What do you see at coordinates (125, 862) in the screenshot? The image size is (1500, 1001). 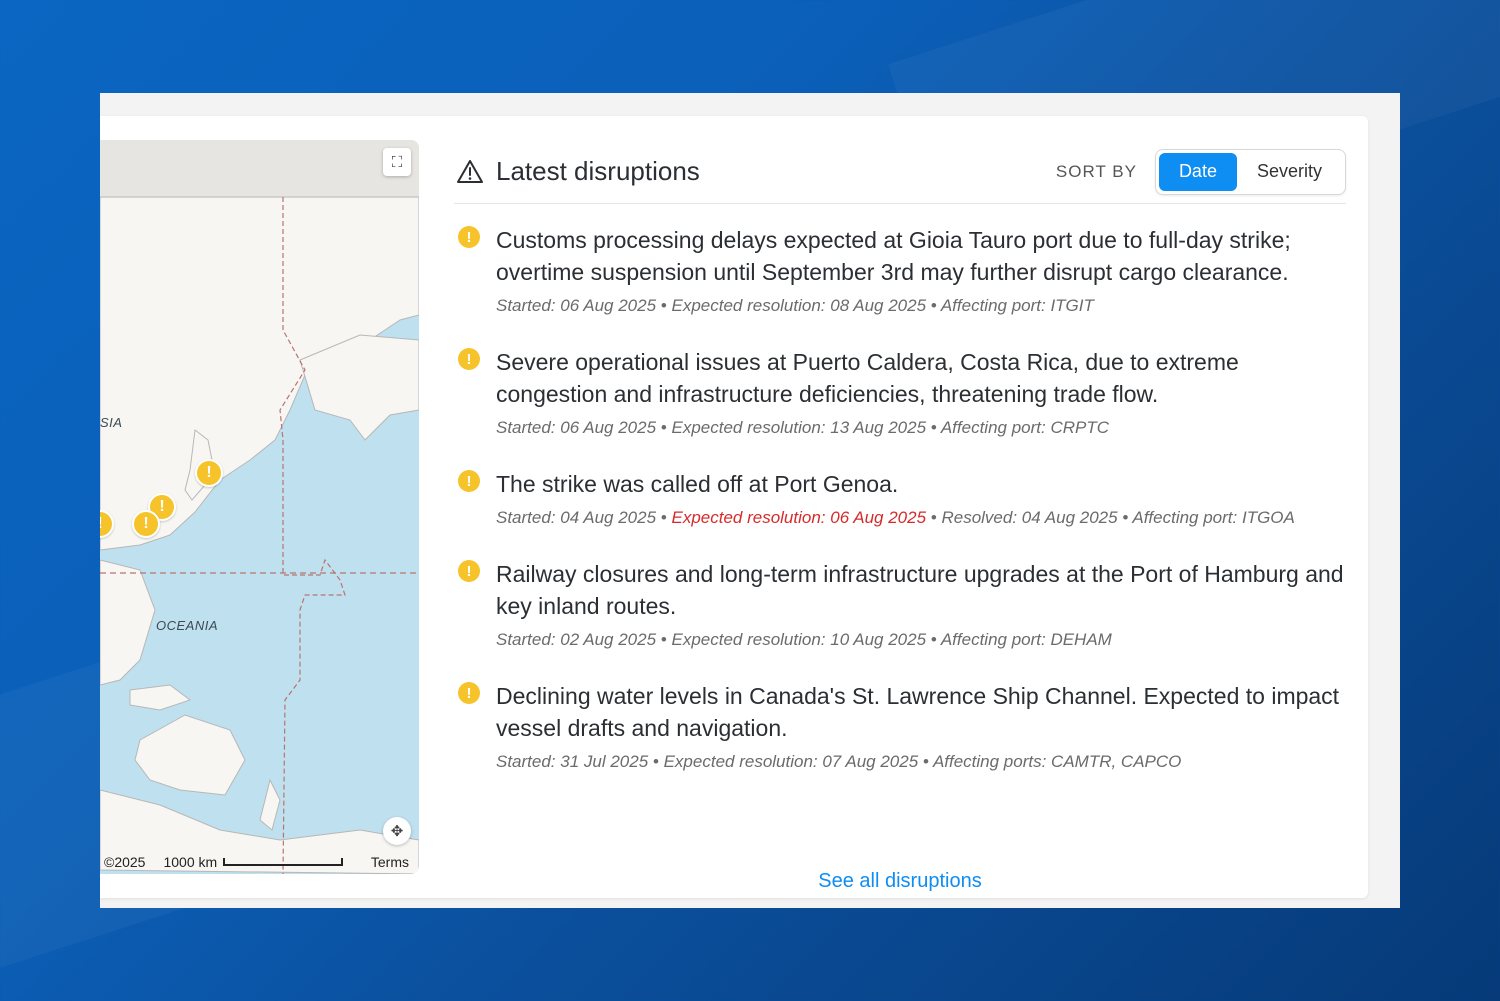 I see `map-attribution: ©2025` at bounding box center [125, 862].